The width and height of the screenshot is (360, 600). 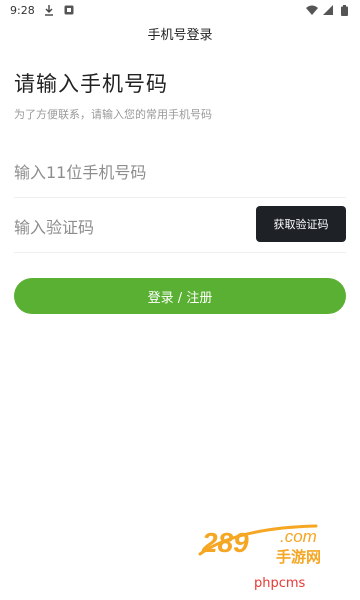 I want to click on battery-icon, so click(x=344, y=10).